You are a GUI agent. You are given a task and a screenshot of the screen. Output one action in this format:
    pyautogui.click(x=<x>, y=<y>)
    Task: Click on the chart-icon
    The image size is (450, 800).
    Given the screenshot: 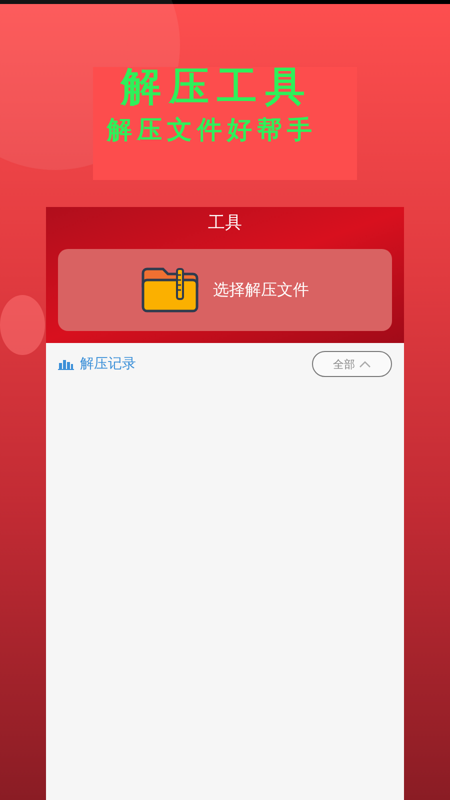 What is the action you would take?
    pyautogui.click(x=66, y=364)
    